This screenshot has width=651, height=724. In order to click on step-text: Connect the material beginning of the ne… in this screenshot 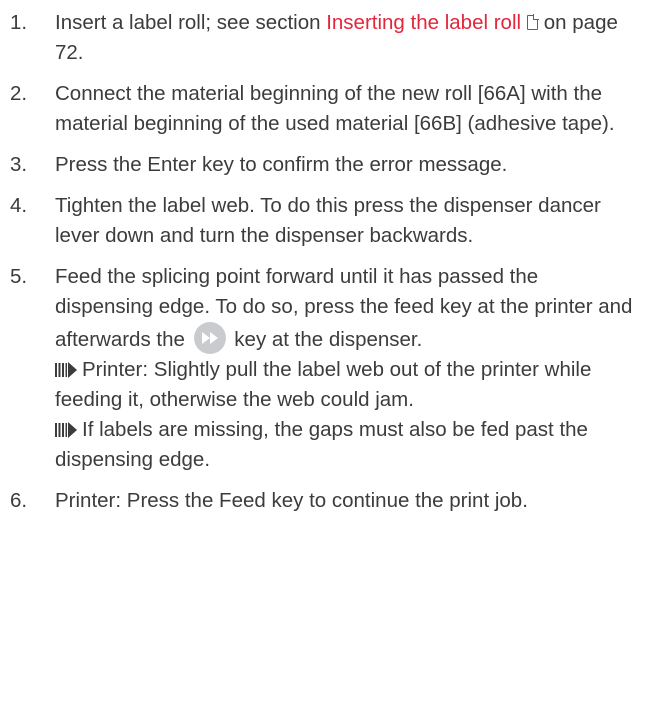, I will do `click(335, 108)`.